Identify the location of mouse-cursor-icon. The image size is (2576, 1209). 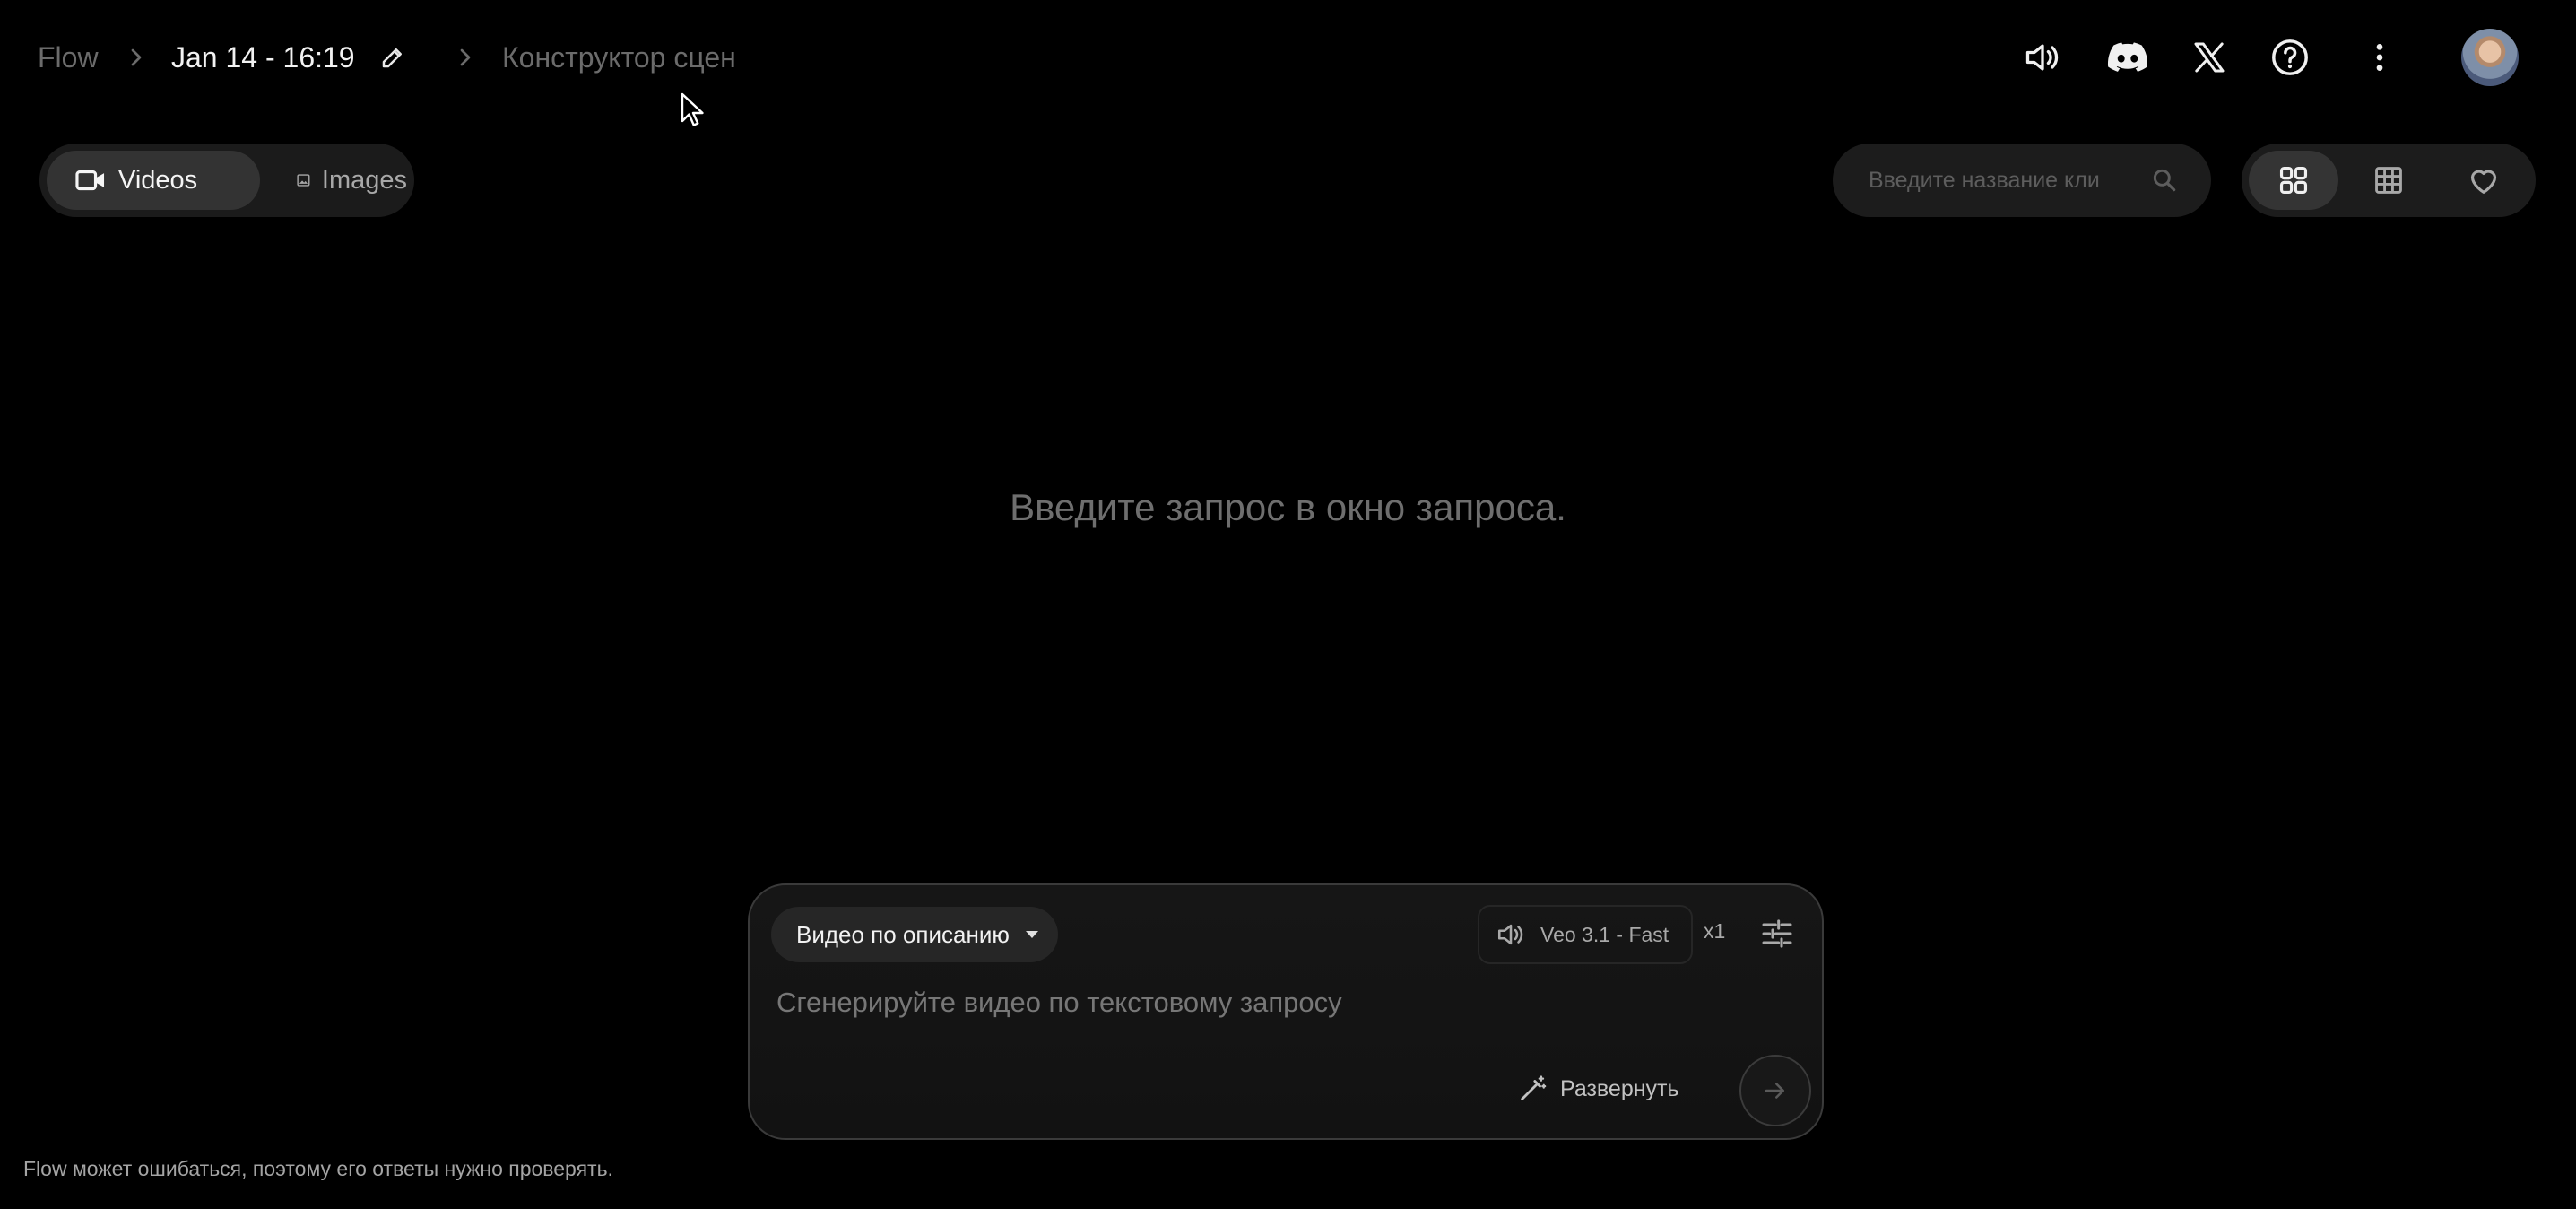
(692, 109).